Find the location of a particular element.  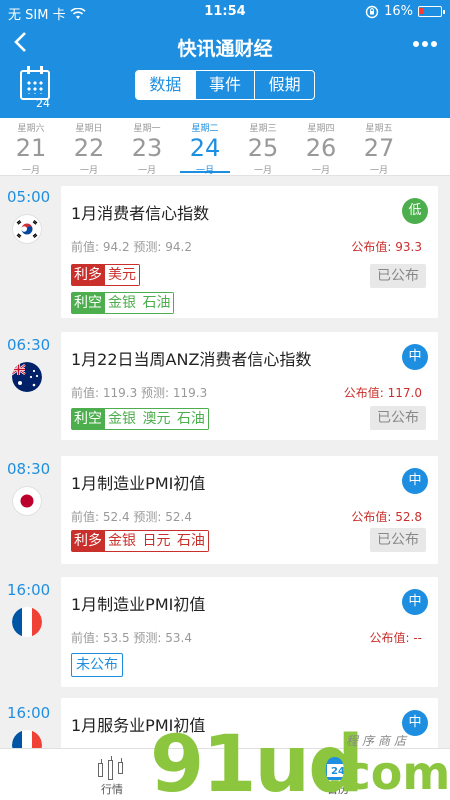

date-day: 26 is located at coordinates (321, 148).